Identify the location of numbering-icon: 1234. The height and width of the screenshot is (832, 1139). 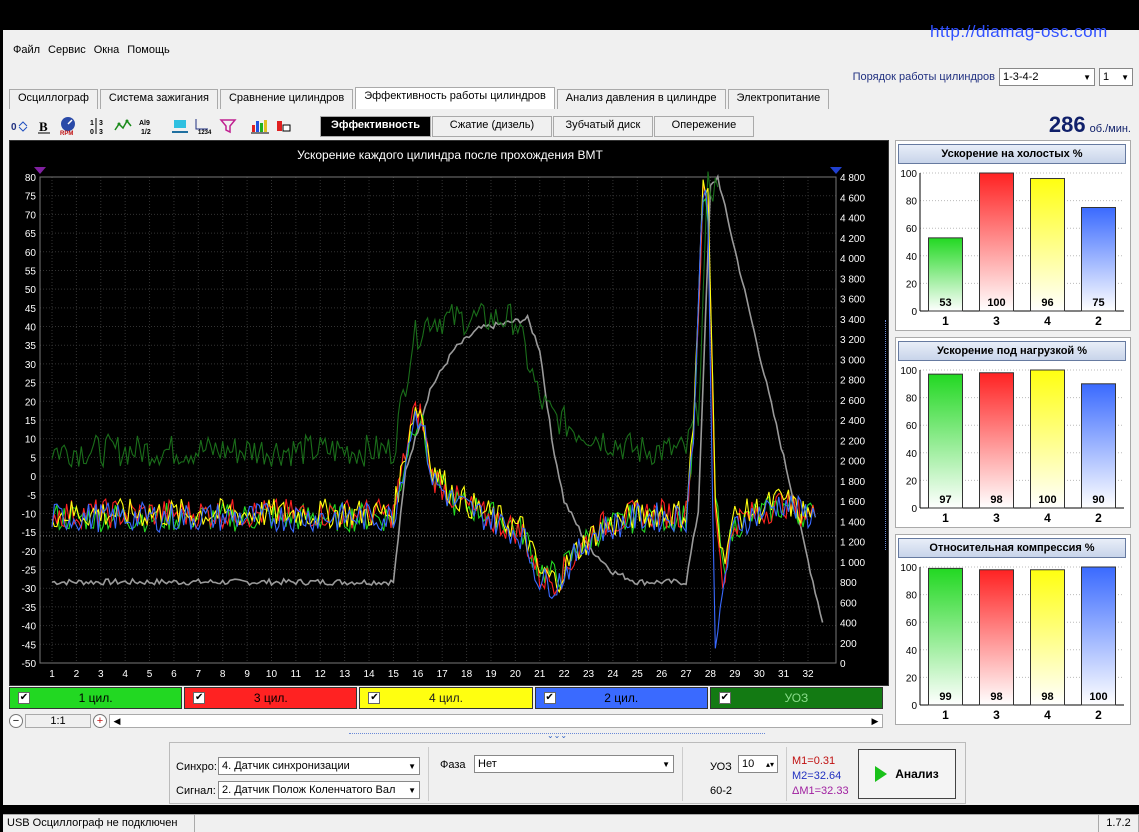
(204, 126).